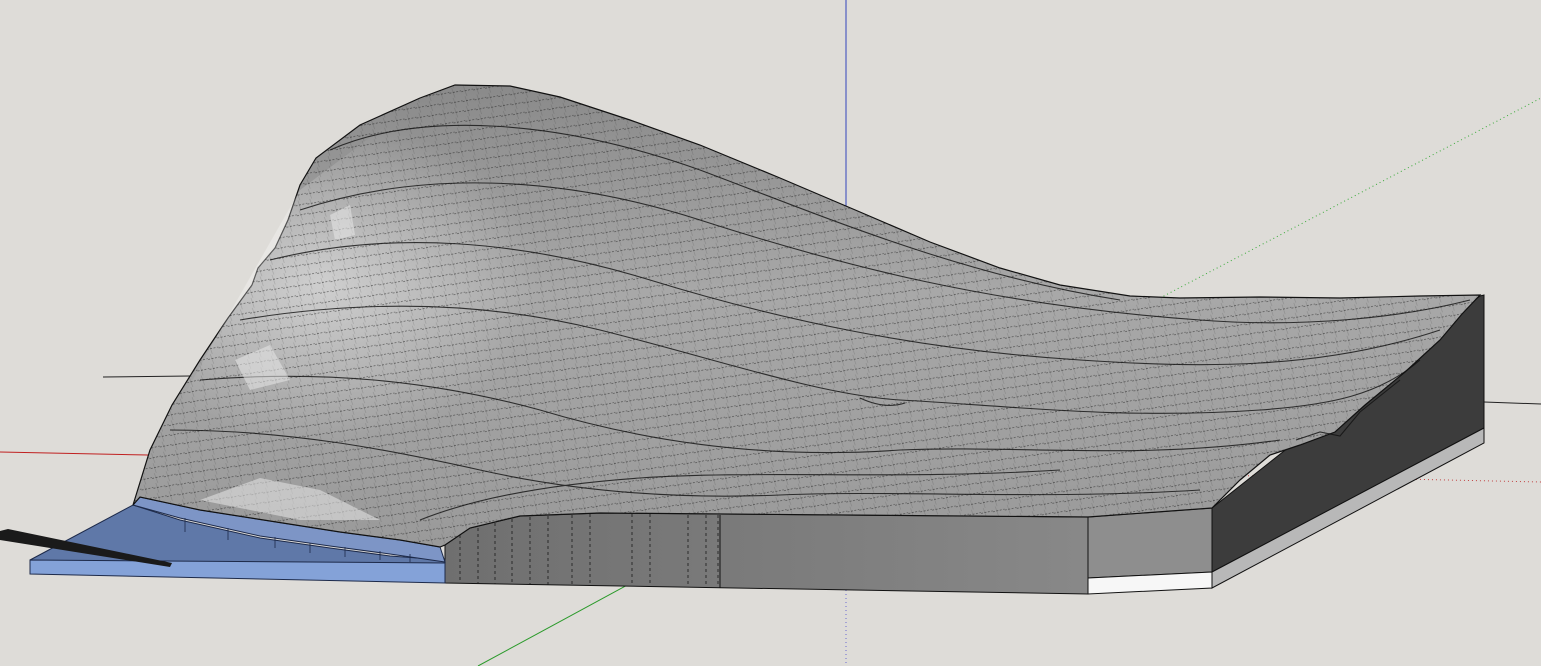 Image resolution: width=1541 pixels, height=666 pixels. What do you see at coordinates (1512, 403) in the screenshot?
I see `black-guide-line-right` at bounding box center [1512, 403].